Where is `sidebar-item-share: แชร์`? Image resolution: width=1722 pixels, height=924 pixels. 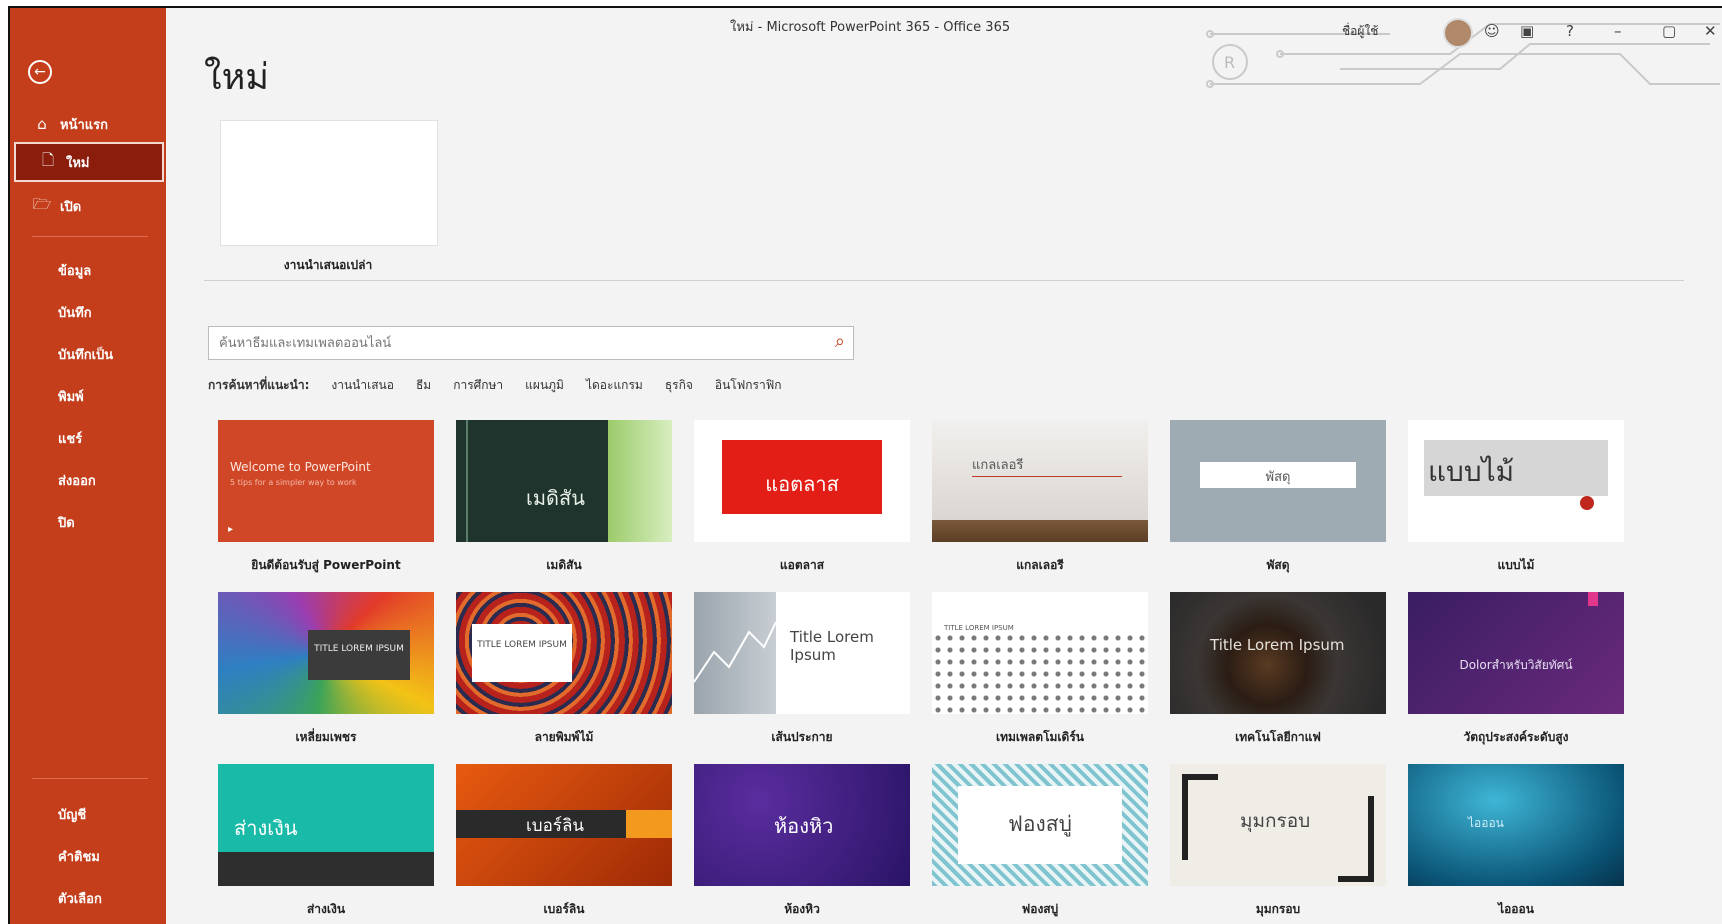
sidebar-item-share: แชร์ is located at coordinates (70, 438).